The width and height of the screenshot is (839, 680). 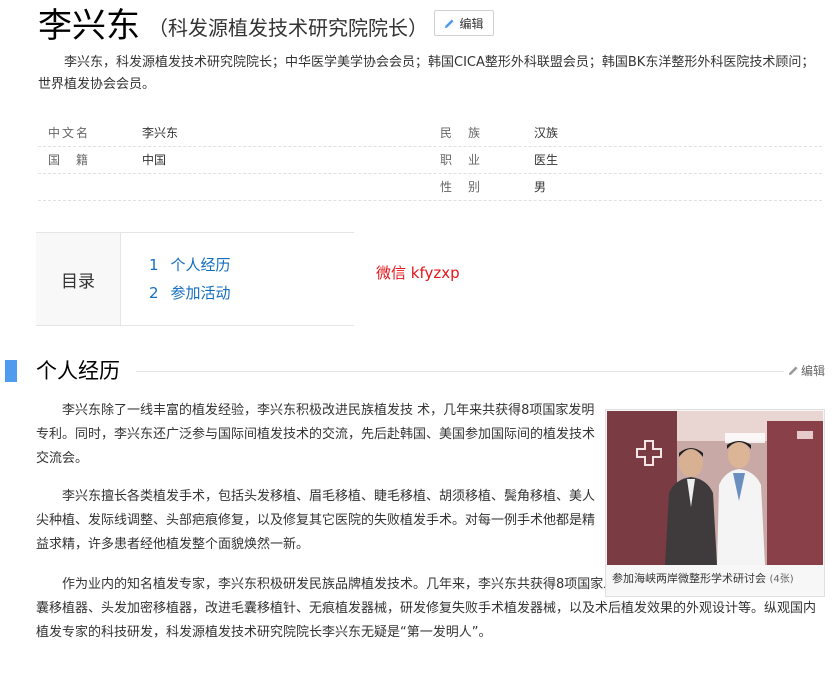 I want to click on section-accent-bar, so click(x=11, y=371).